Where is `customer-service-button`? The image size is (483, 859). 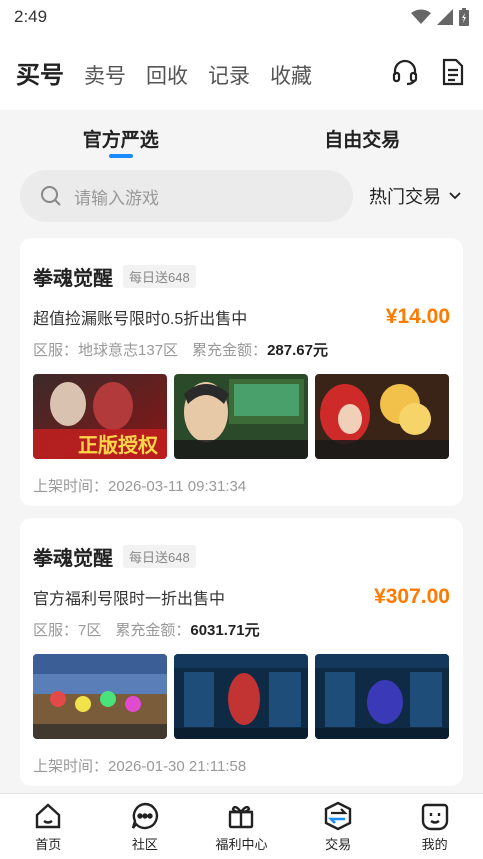
customer-service-button is located at coordinates (405, 72).